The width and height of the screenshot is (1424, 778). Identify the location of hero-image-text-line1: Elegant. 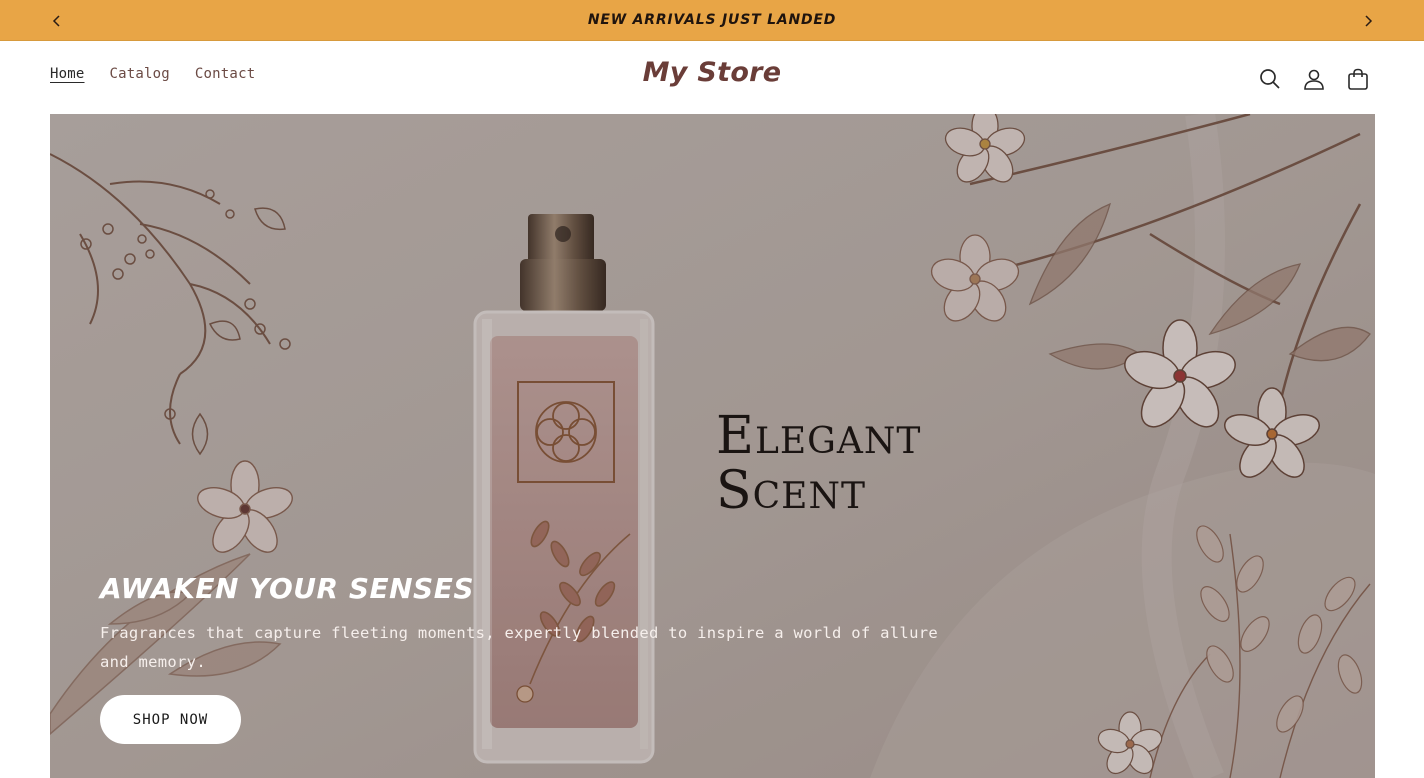
(819, 436).